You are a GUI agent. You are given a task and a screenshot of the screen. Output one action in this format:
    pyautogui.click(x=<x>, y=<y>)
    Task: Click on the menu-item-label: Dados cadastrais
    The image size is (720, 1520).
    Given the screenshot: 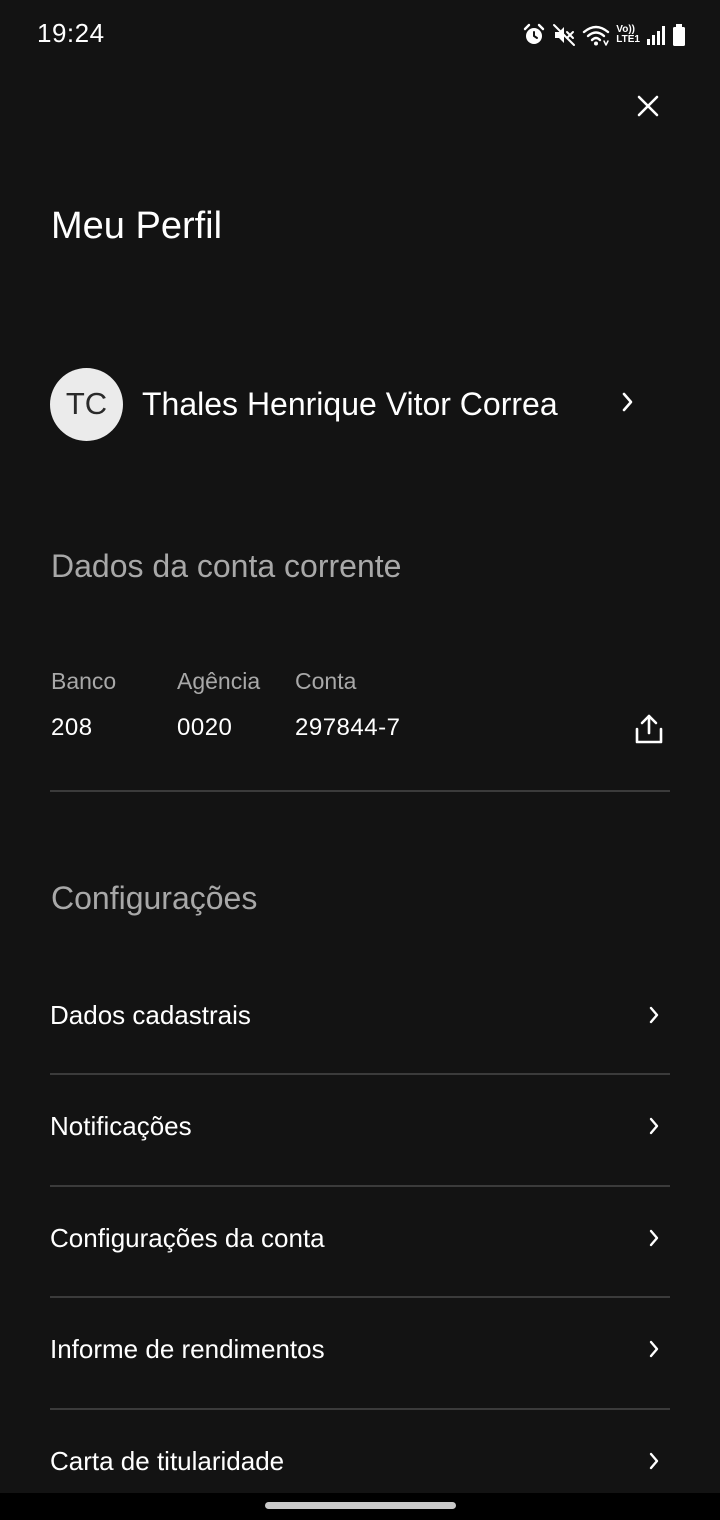 What is the action you would take?
    pyautogui.click(x=150, y=1014)
    